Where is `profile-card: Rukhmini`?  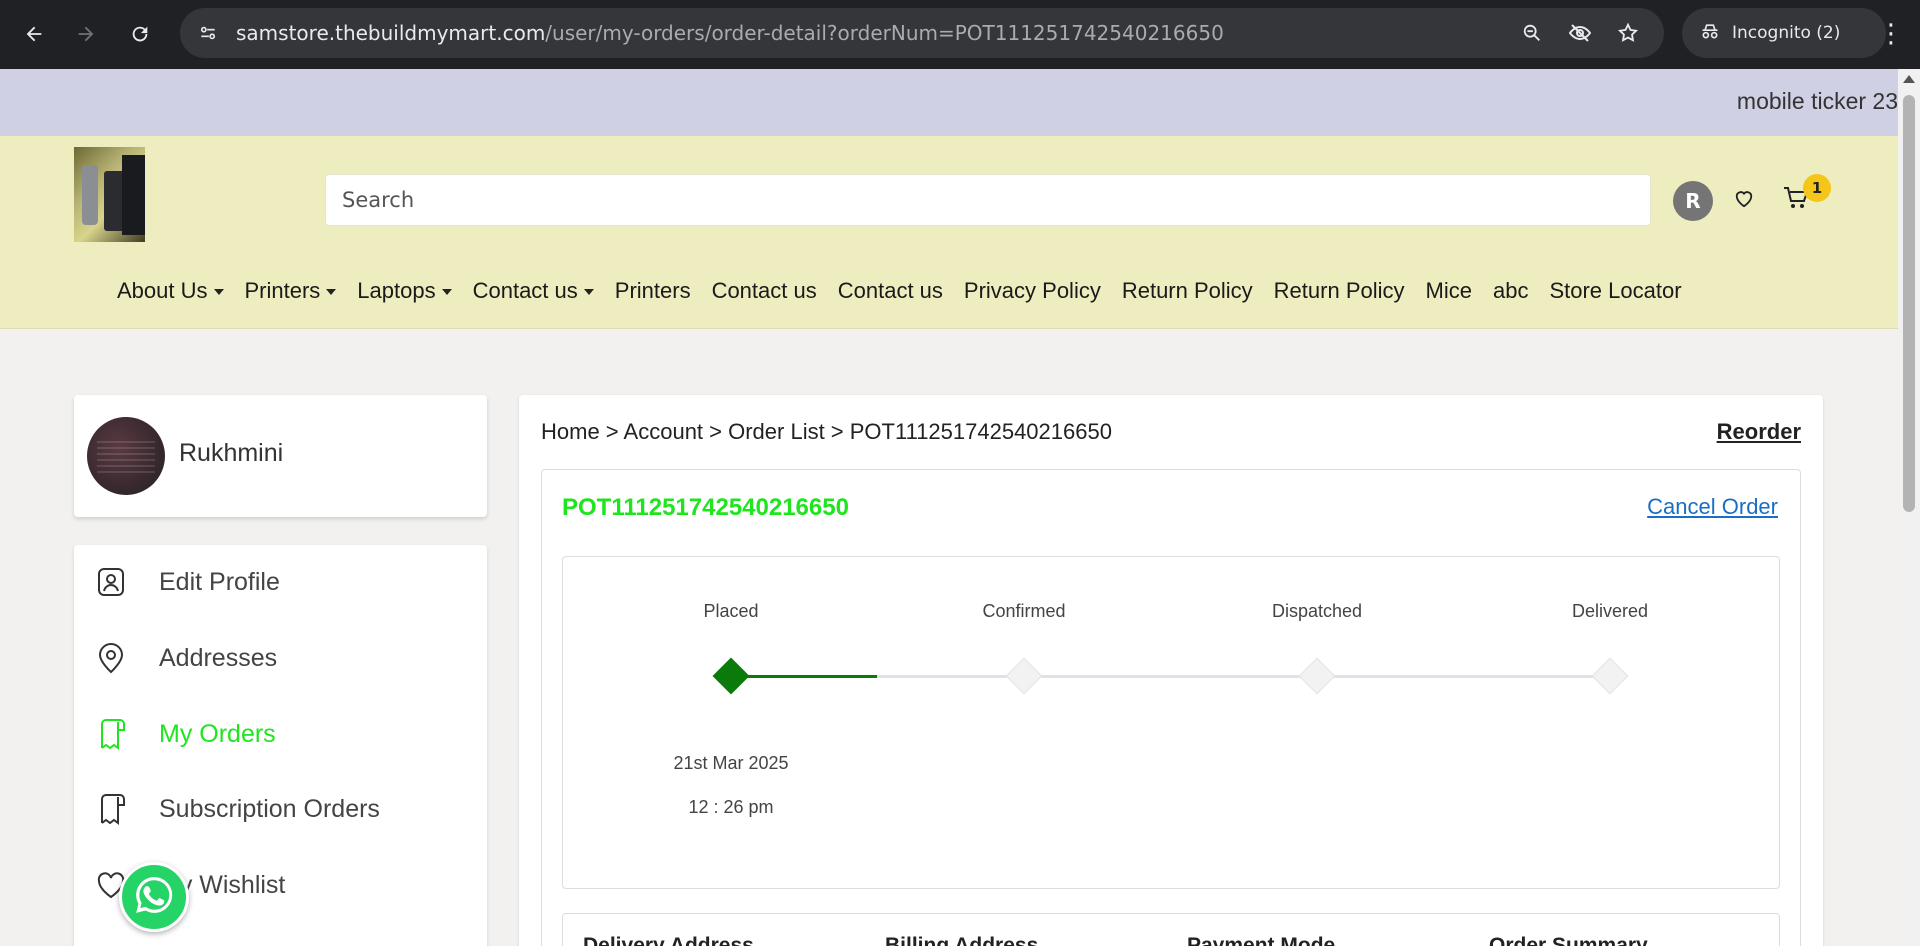
profile-card: Rukhmini is located at coordinates (280, 456).